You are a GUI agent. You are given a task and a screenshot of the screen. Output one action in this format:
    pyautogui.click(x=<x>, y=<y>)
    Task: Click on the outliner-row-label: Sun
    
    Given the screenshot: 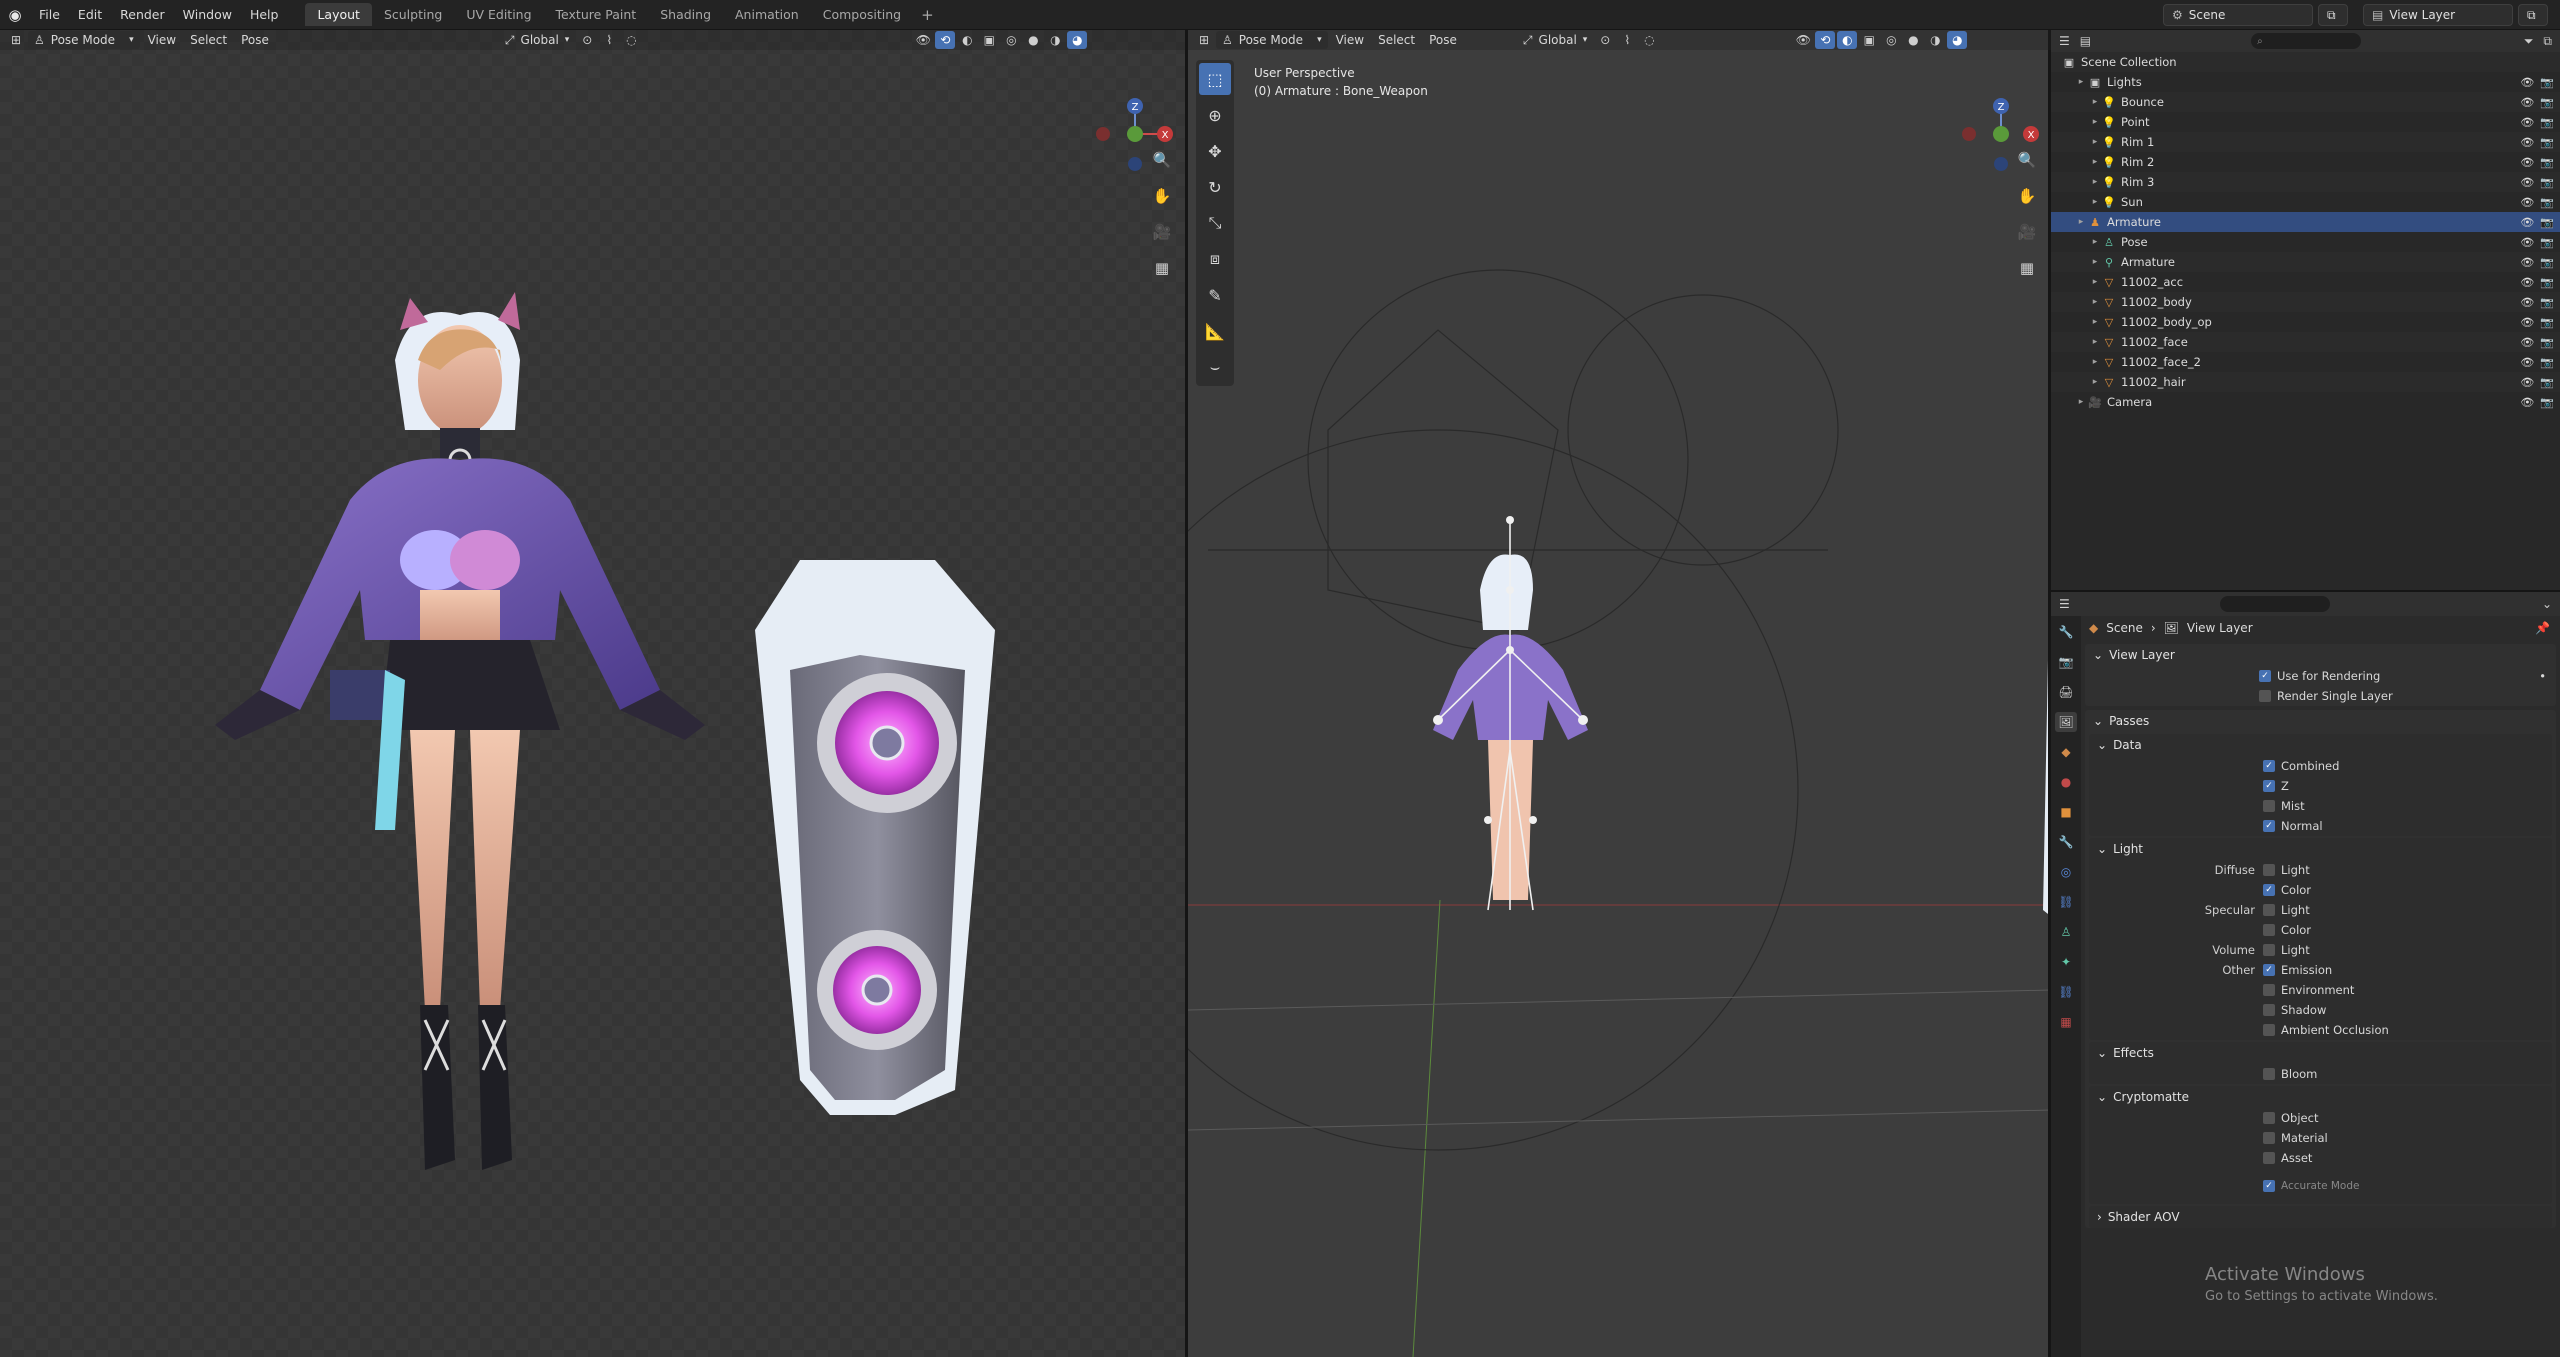 What is the action you would take?
    pyautogui.click(x=2132, y=202)
    